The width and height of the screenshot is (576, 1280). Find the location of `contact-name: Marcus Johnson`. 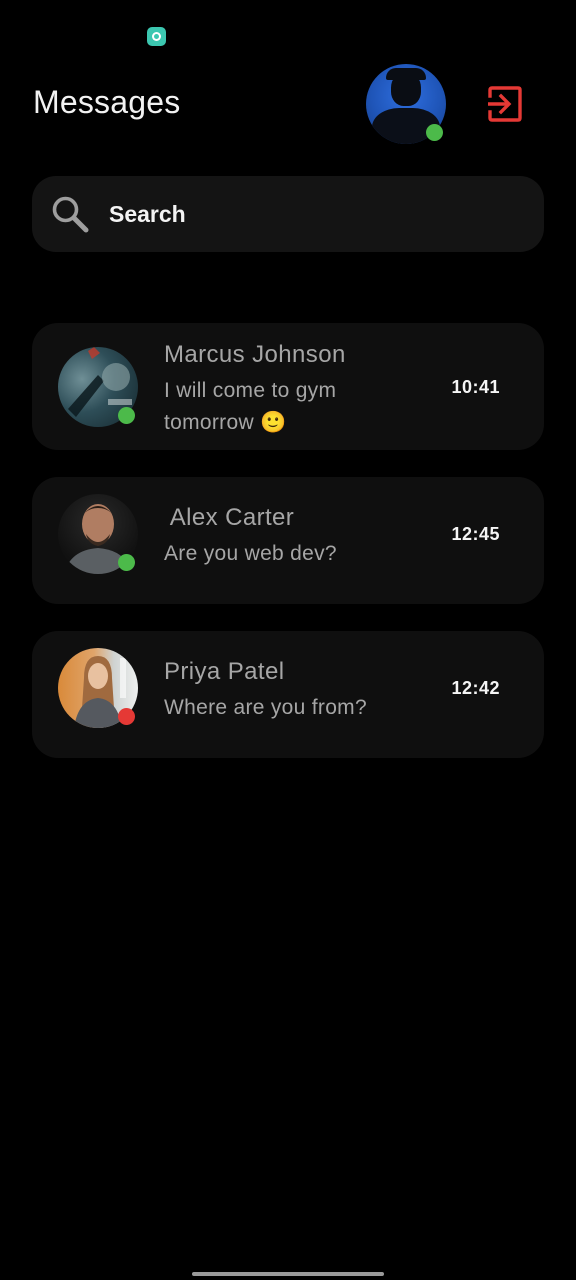

contact-name: Marcus Johnson is located at coordinates (255, 354).